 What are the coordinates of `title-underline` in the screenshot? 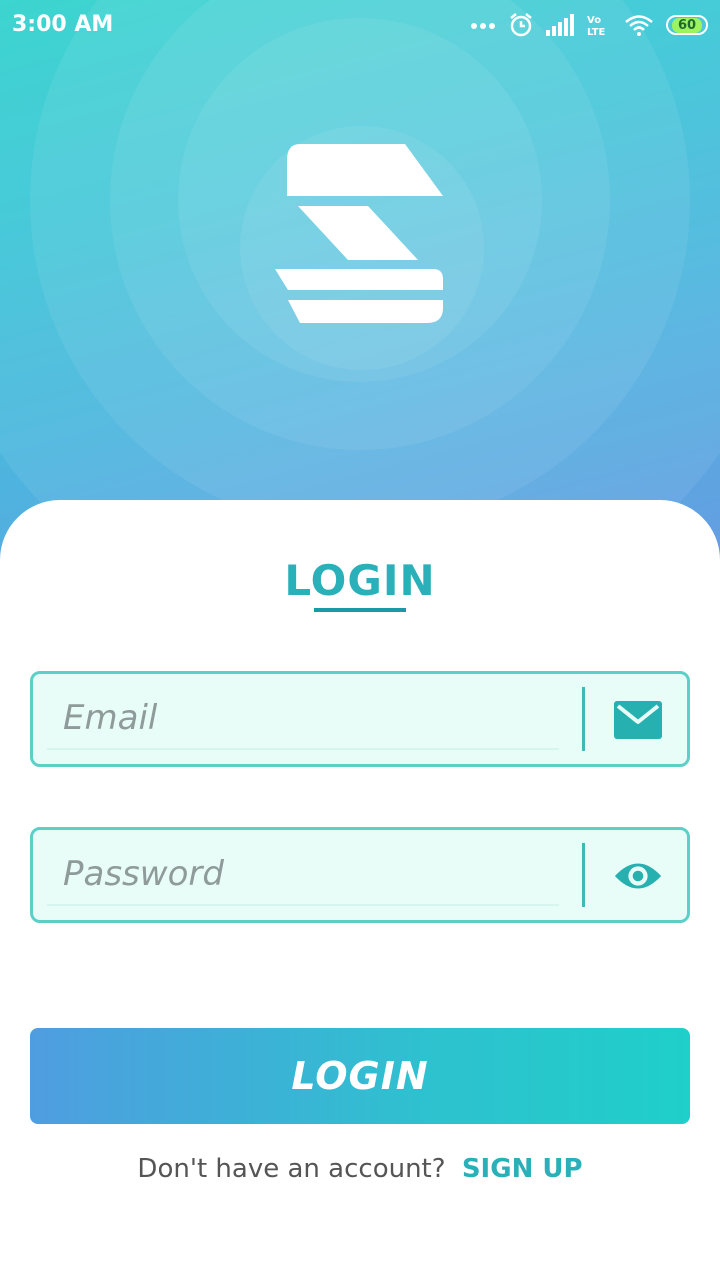 It's located at (360, 610).